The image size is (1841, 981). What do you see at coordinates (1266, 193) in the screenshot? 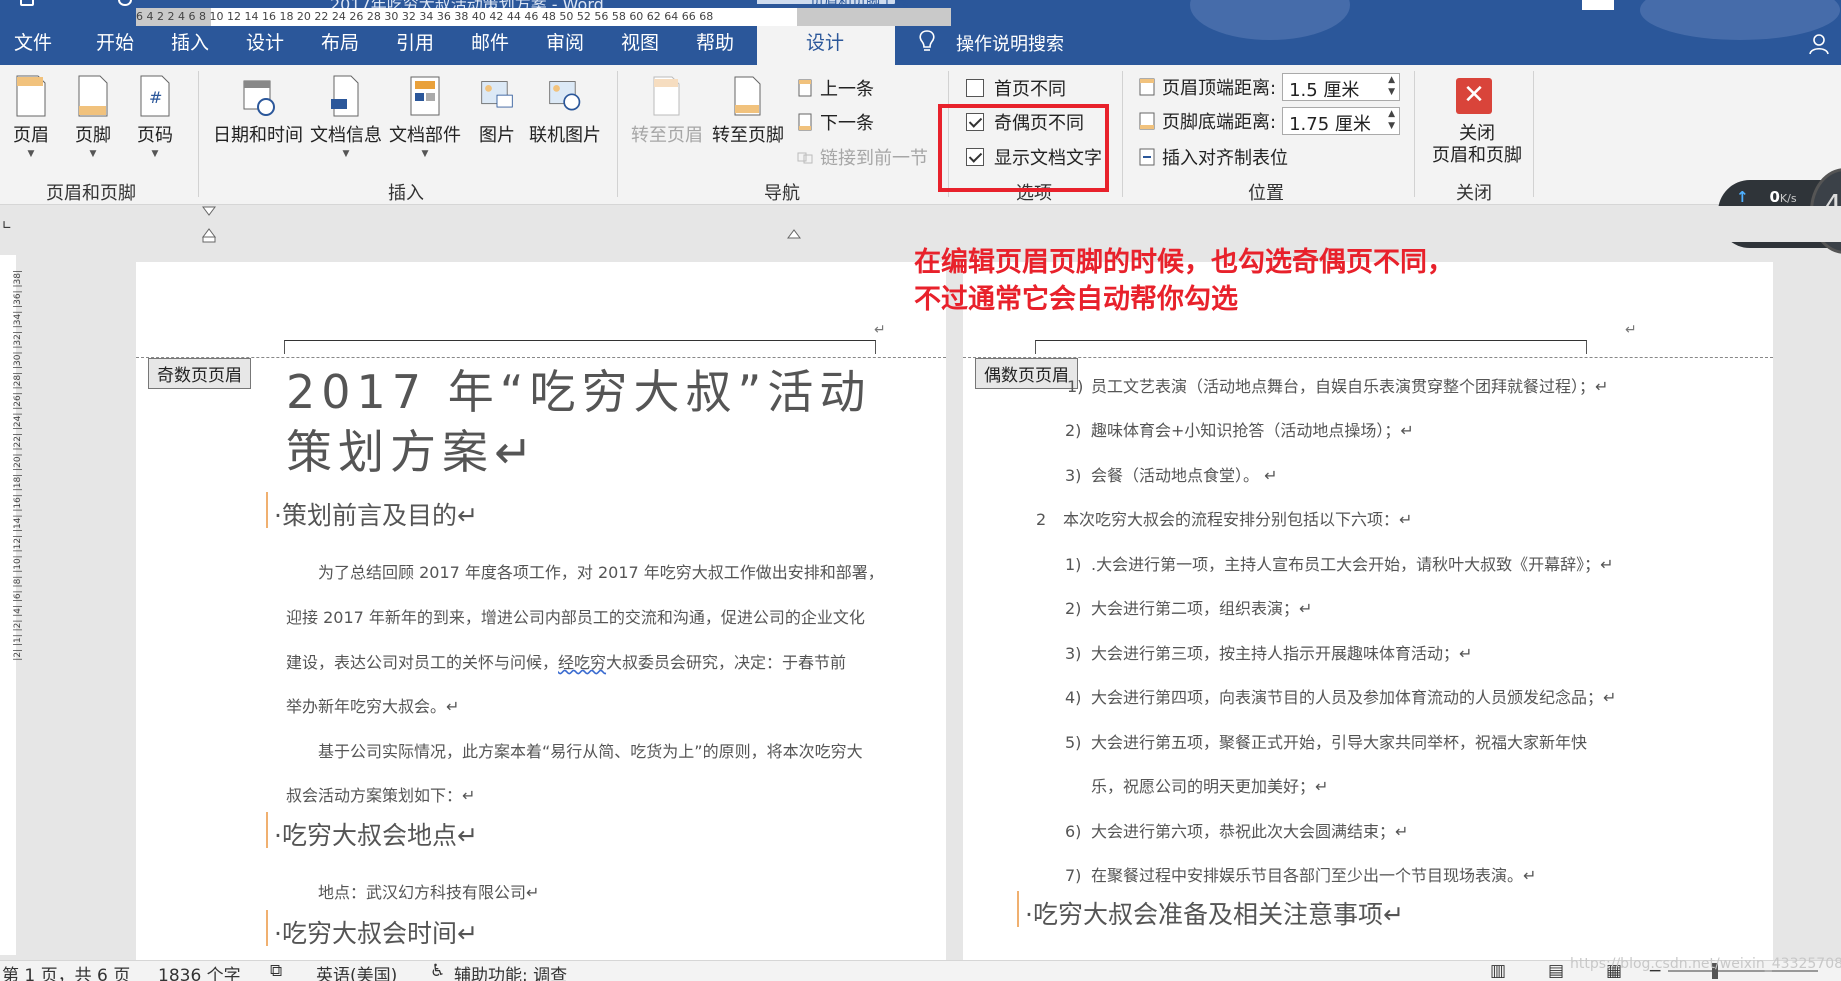
I see `group-label-position: 位置` at bounding box center [1266, 193].